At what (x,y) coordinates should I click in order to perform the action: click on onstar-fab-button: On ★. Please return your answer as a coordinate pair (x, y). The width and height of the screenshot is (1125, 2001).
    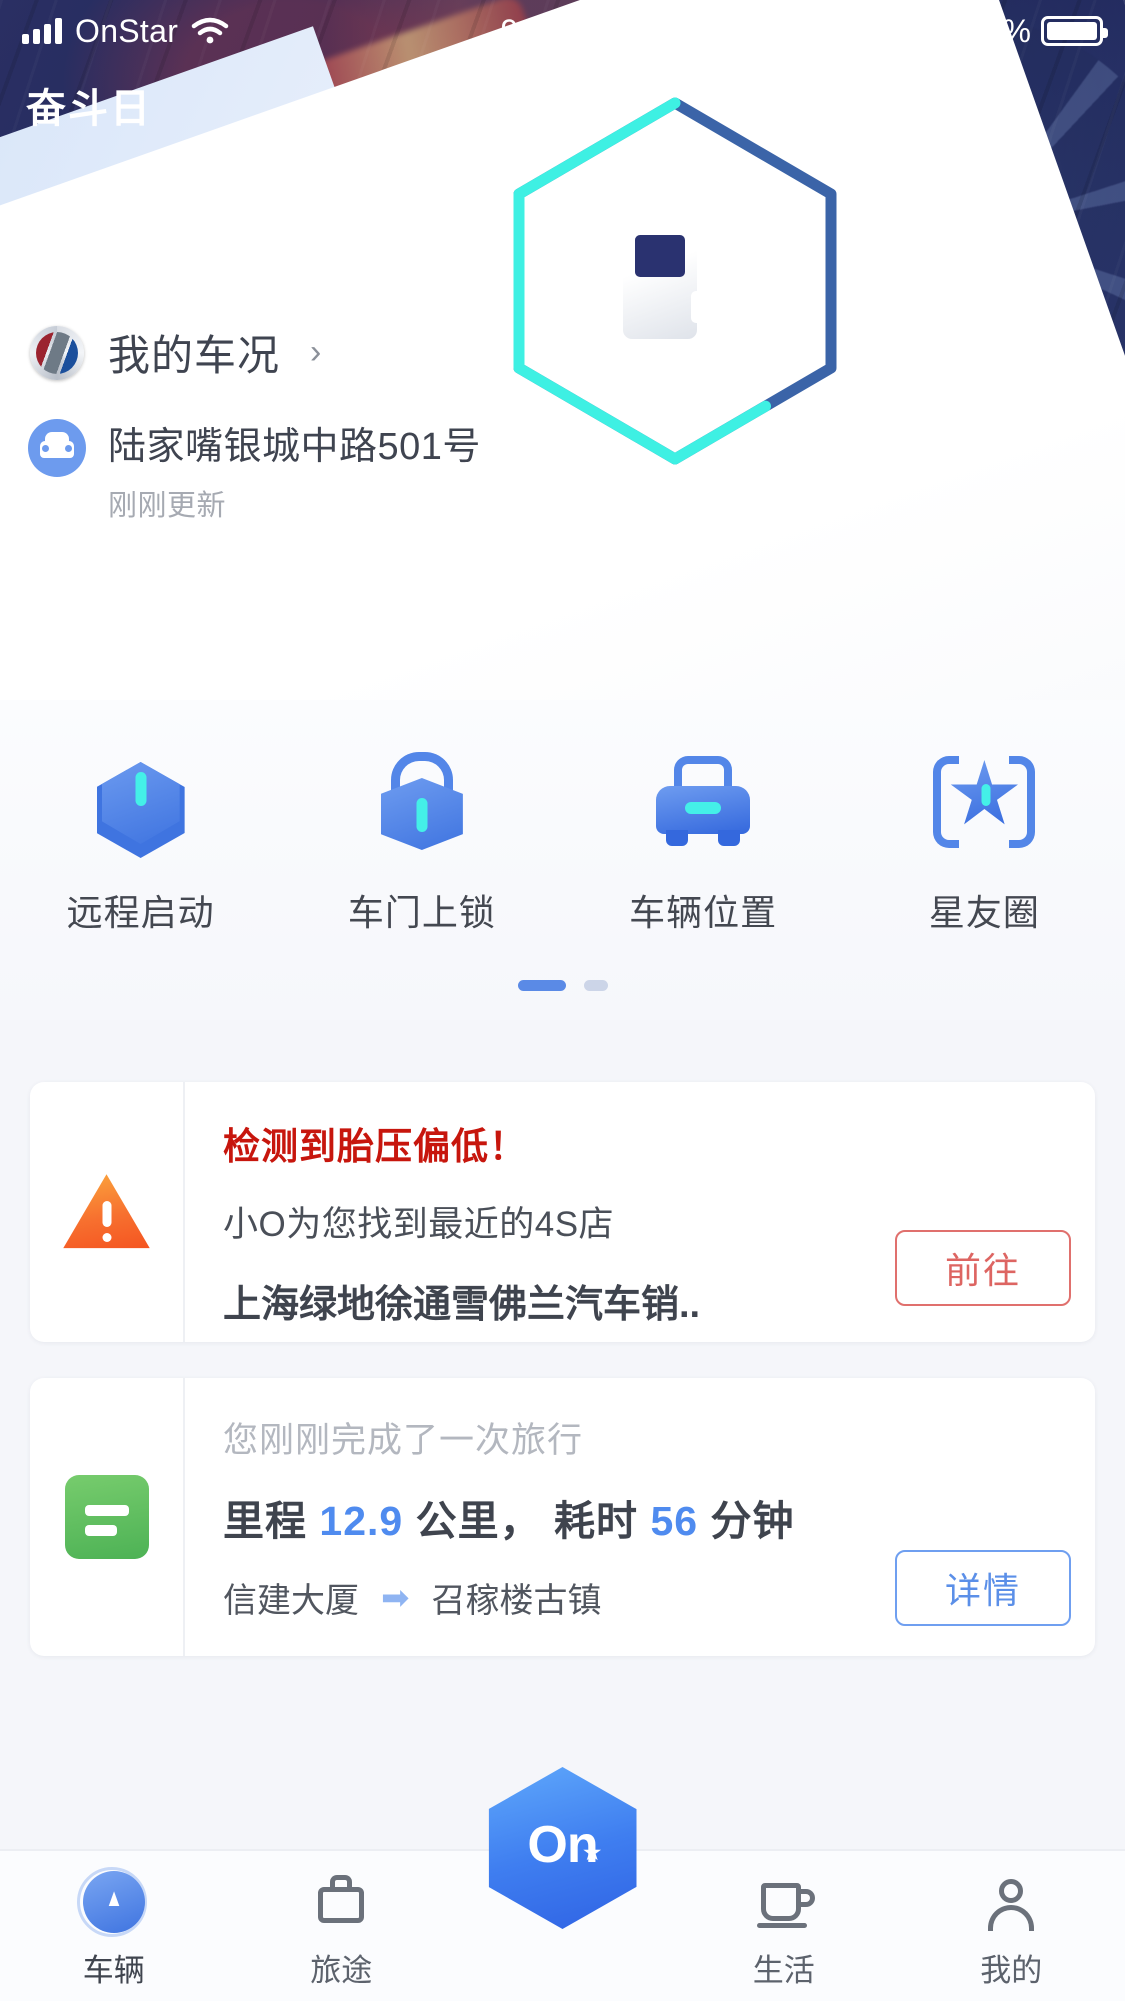
    Looking at the image, I should click on (562, 1848).